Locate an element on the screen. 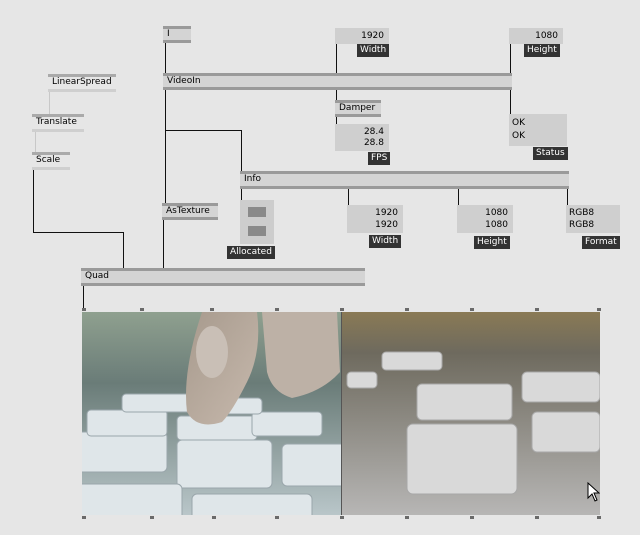  width-iobox-tag: Width is located at coordinates (373, 50).